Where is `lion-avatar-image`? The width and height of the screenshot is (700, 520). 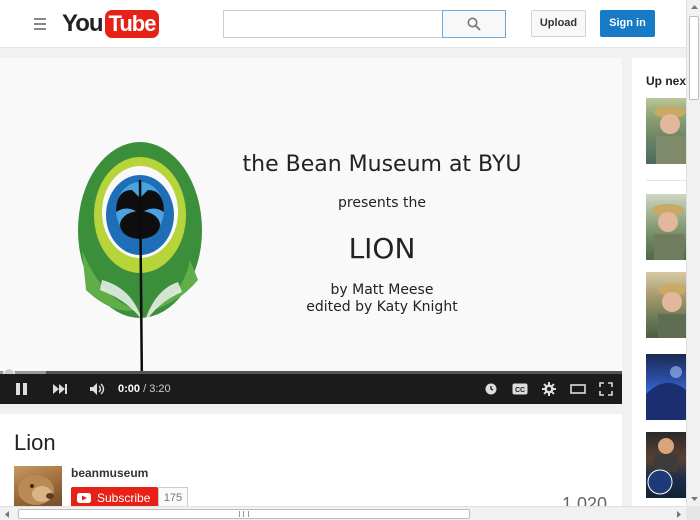
lion-avatar-image is located at coordinates (36, 490).